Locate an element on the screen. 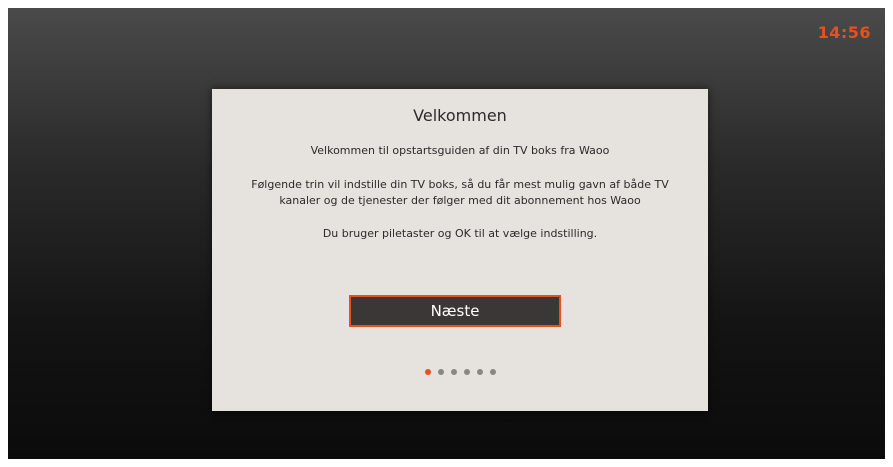  dialog-title: Velkommen is located at coordinates (460, 115).